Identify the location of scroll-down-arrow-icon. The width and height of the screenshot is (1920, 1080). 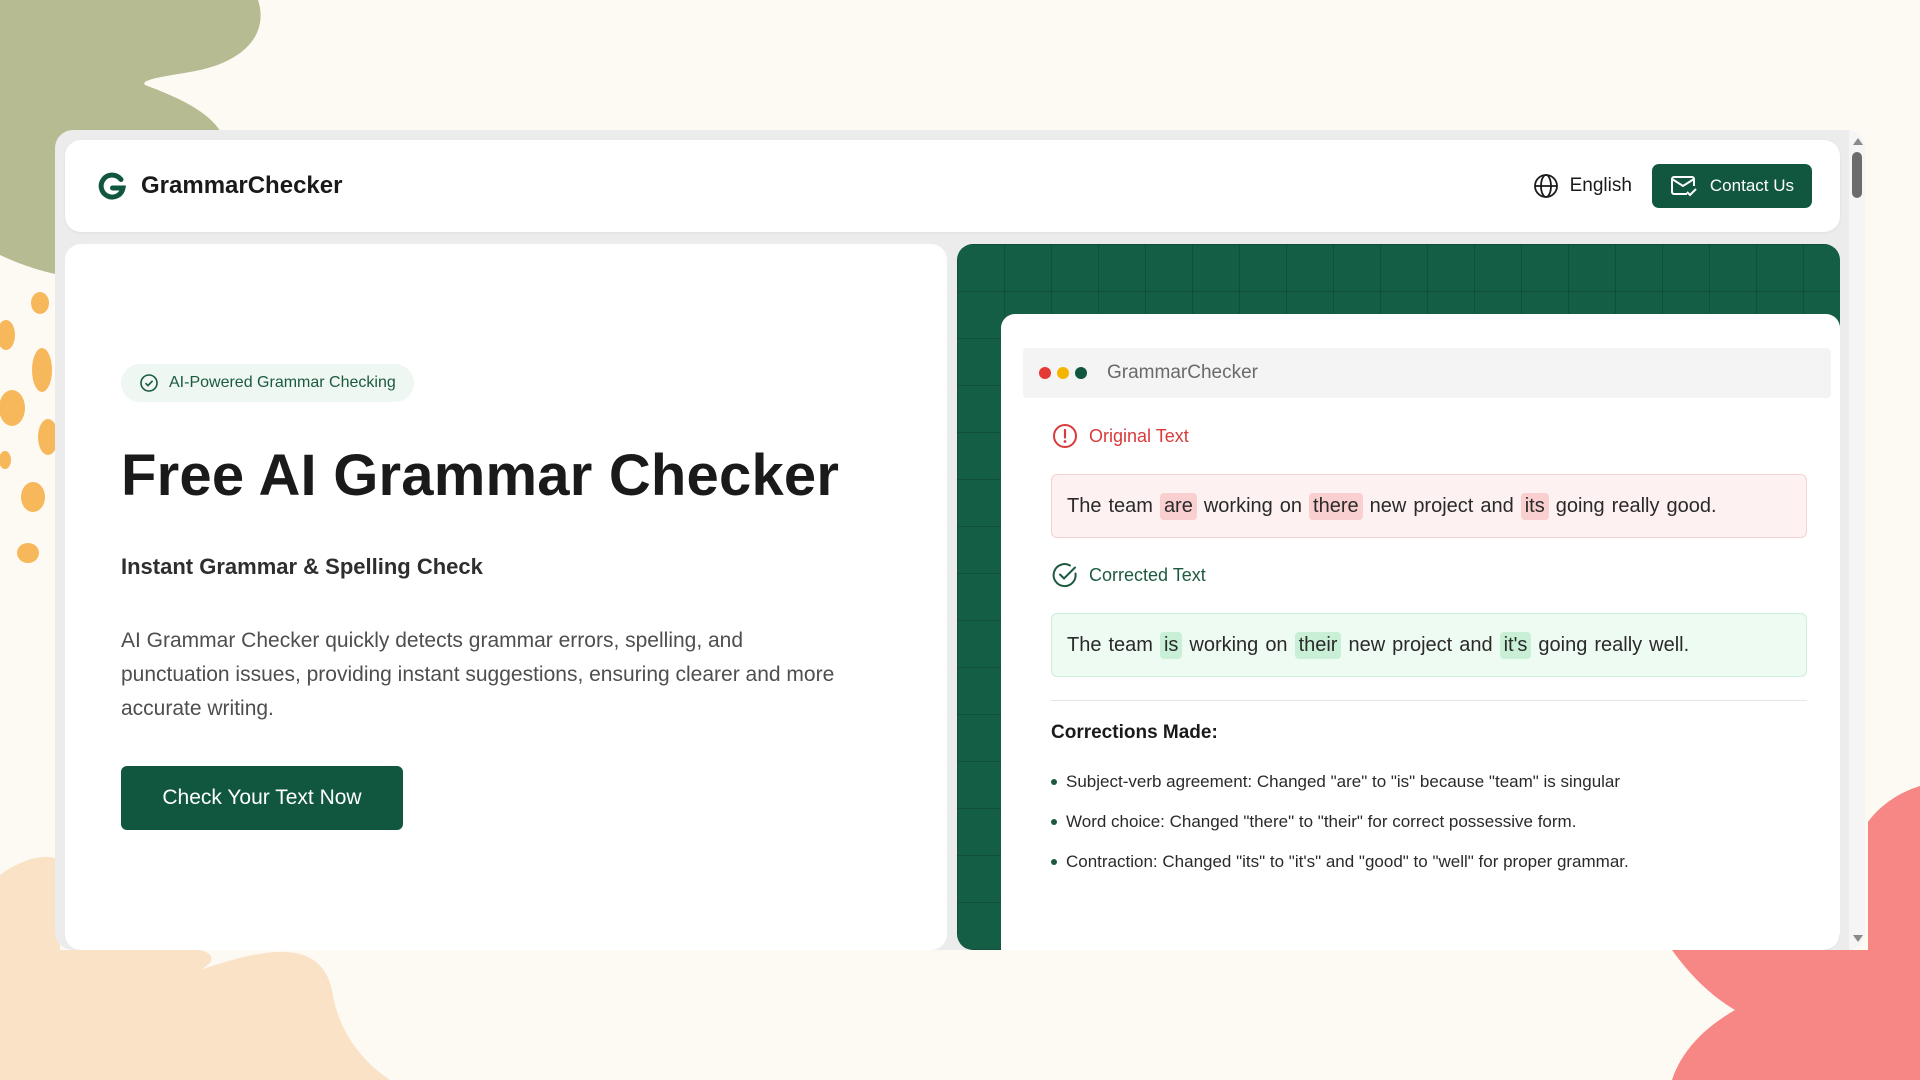
(1858, 938).